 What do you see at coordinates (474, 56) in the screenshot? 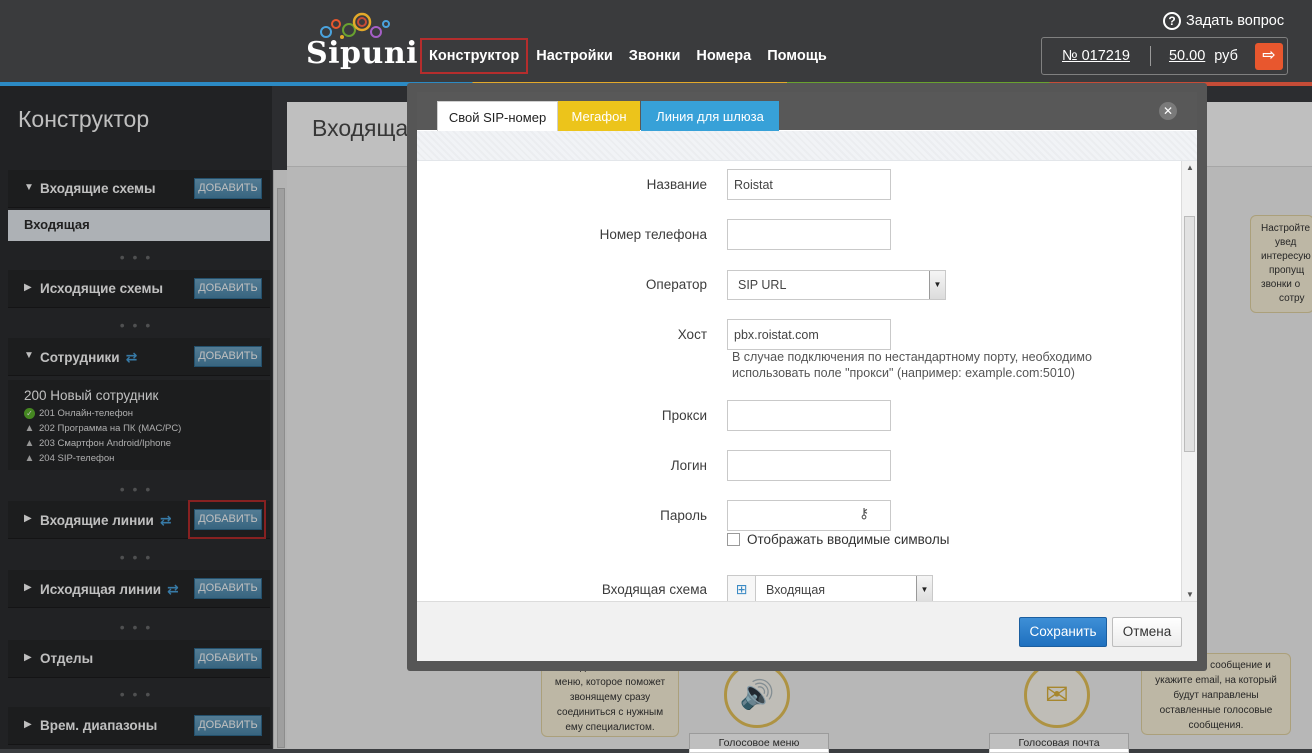
I see `nav-konstruktor: Конструктор` at bounding box center [474, 56].